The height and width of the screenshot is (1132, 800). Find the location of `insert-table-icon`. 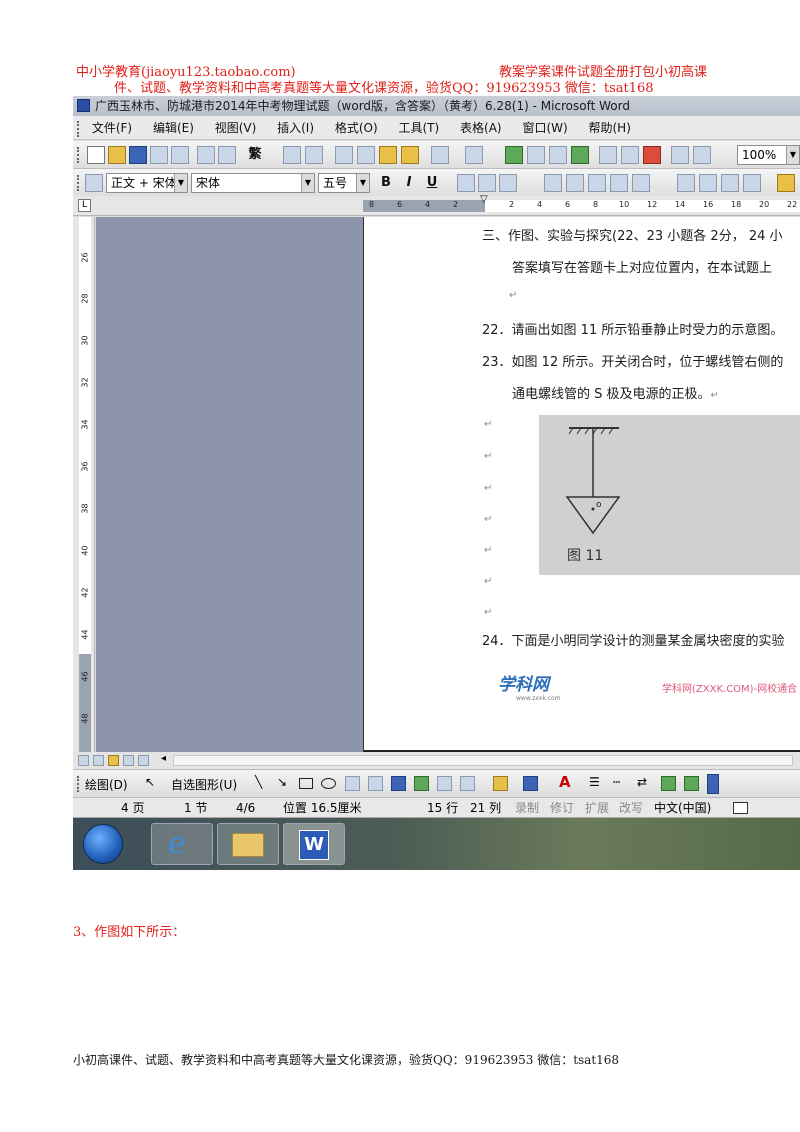

insert-table-icon is located at coordinates (558, 155).